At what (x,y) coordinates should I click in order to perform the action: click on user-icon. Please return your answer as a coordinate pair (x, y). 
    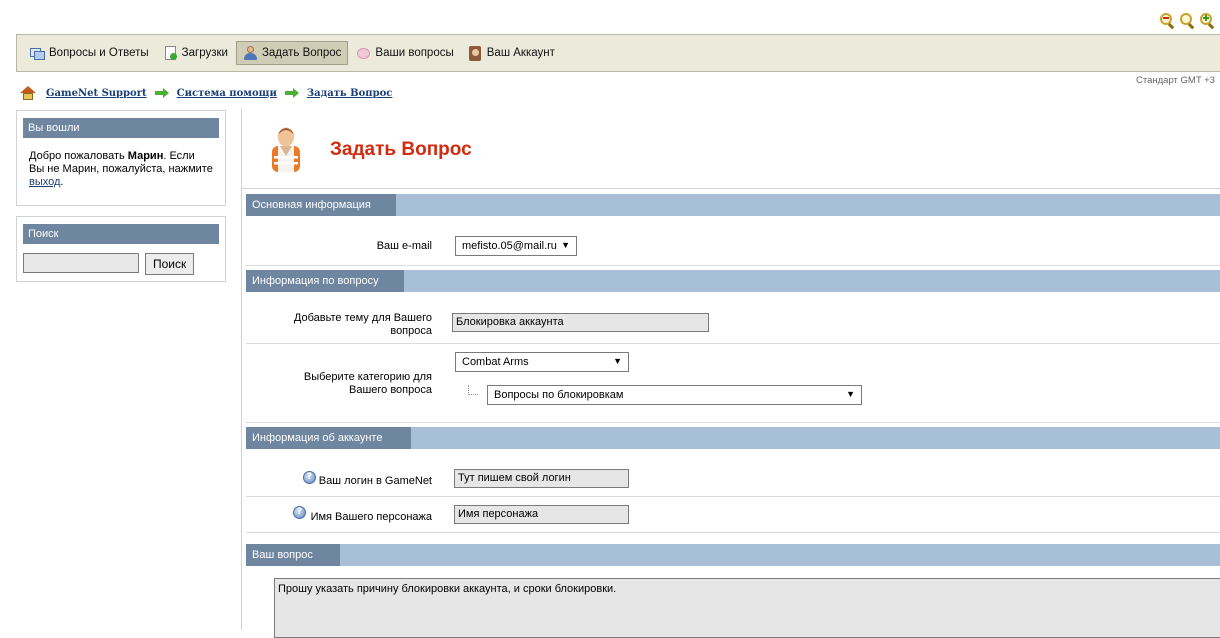
    Looking at the image, I should click on (250, 53).